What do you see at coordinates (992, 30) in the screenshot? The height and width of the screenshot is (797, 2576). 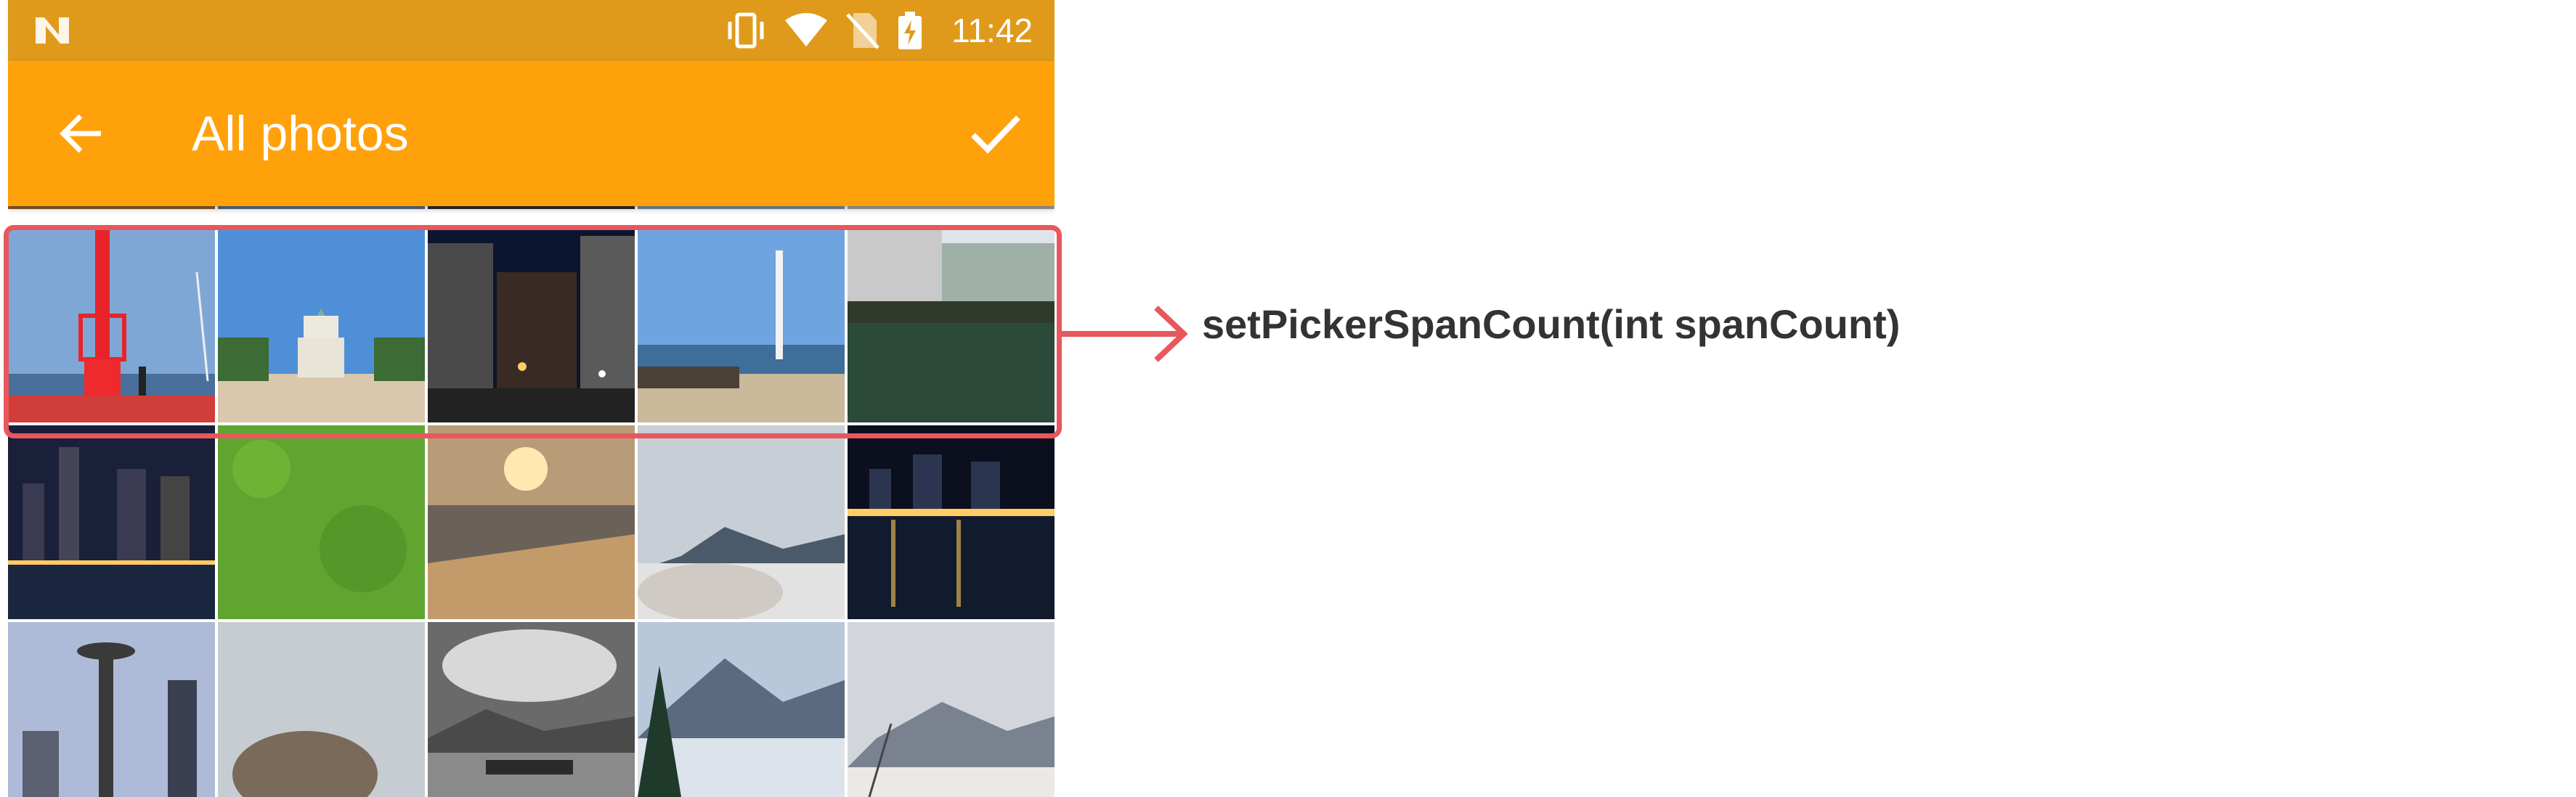 I see `status-time: 11:42` at bounding box center [992, 30].